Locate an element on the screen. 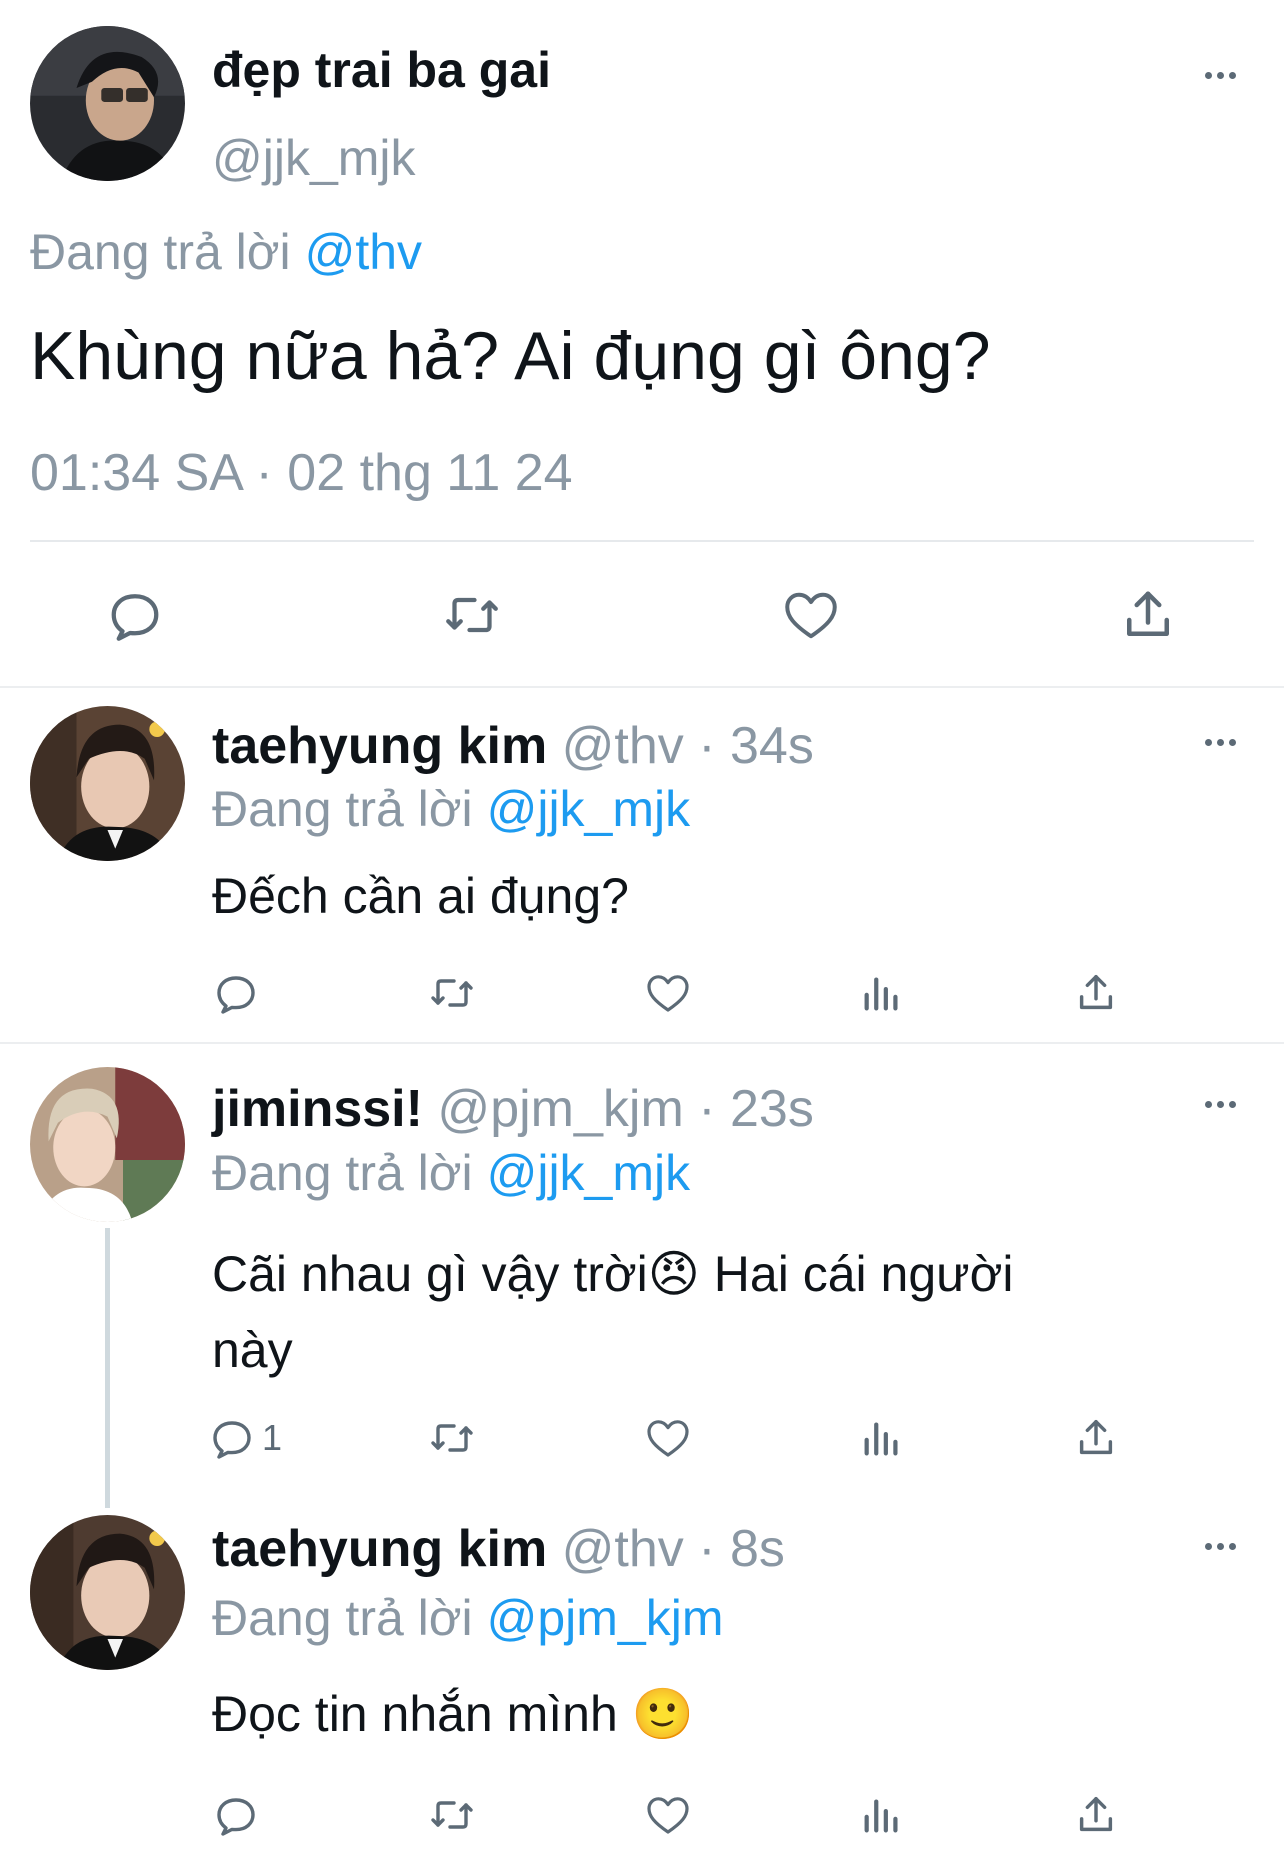 The height and width of the screenshot is (1869, 1284). replying-to-mention: @thv is located at coordinates (363, 252).